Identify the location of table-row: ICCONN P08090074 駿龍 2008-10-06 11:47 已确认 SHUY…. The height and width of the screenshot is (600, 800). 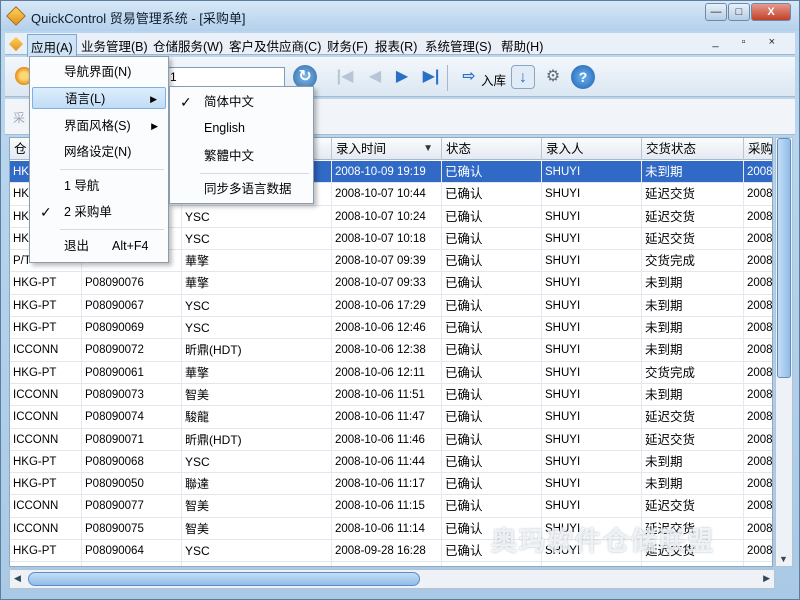
(391, 417).